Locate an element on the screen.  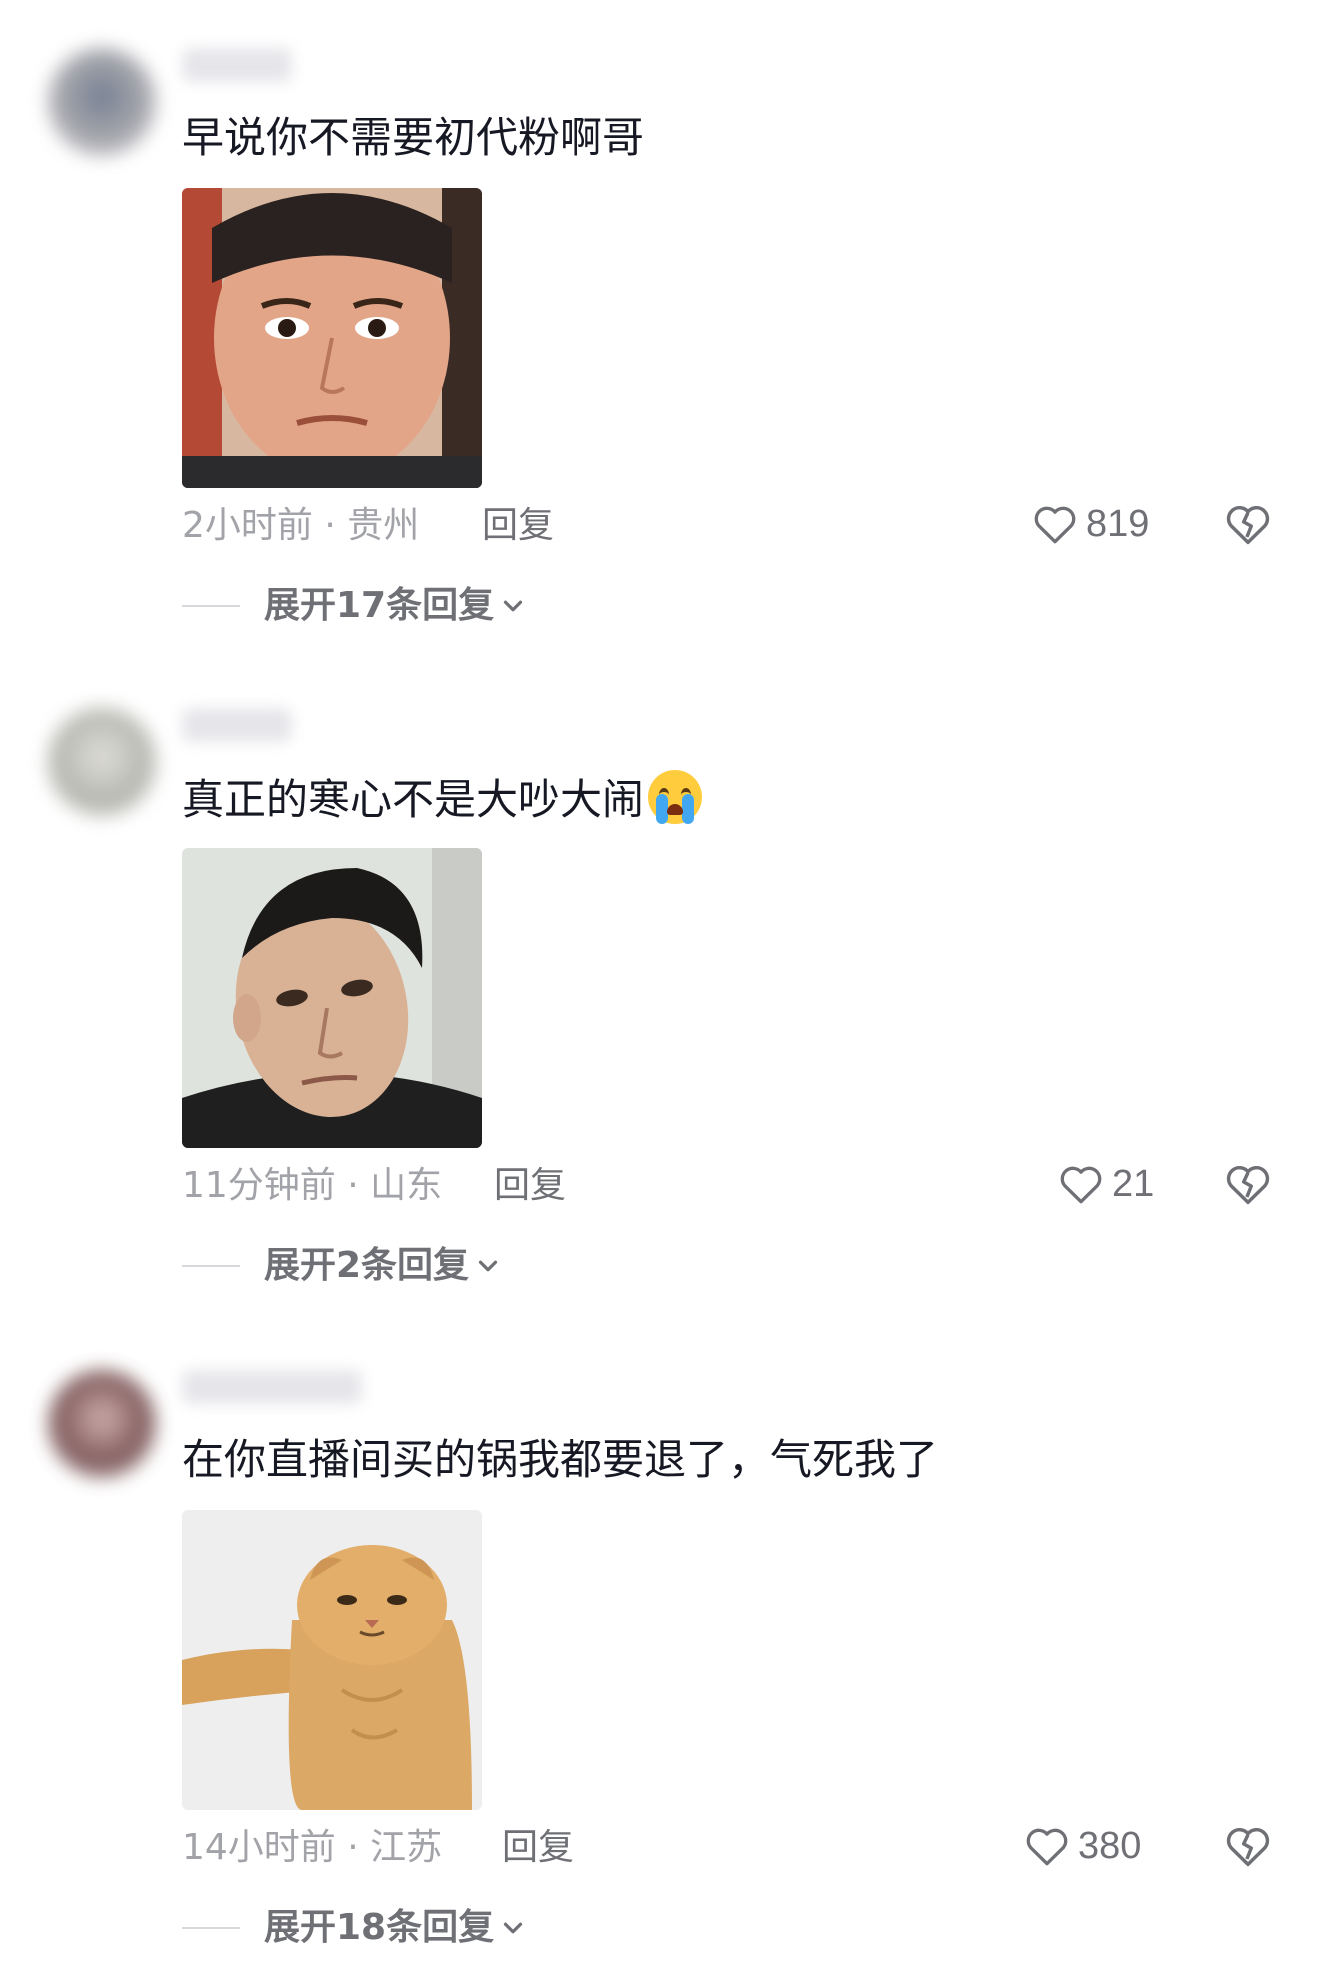
expand-replies-row: 展开17条回复 is located at coordinates (355, 606).